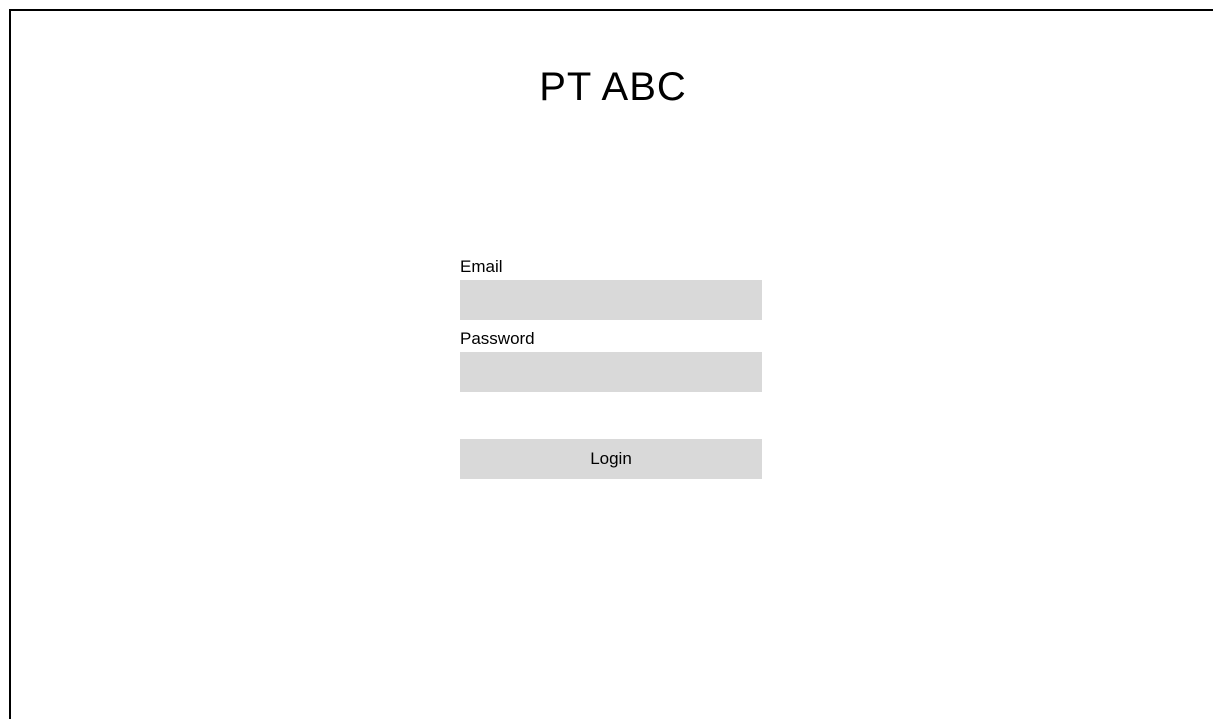 The image size is (1213, 719). I want to click on password-label: Password, so click(497, 338).